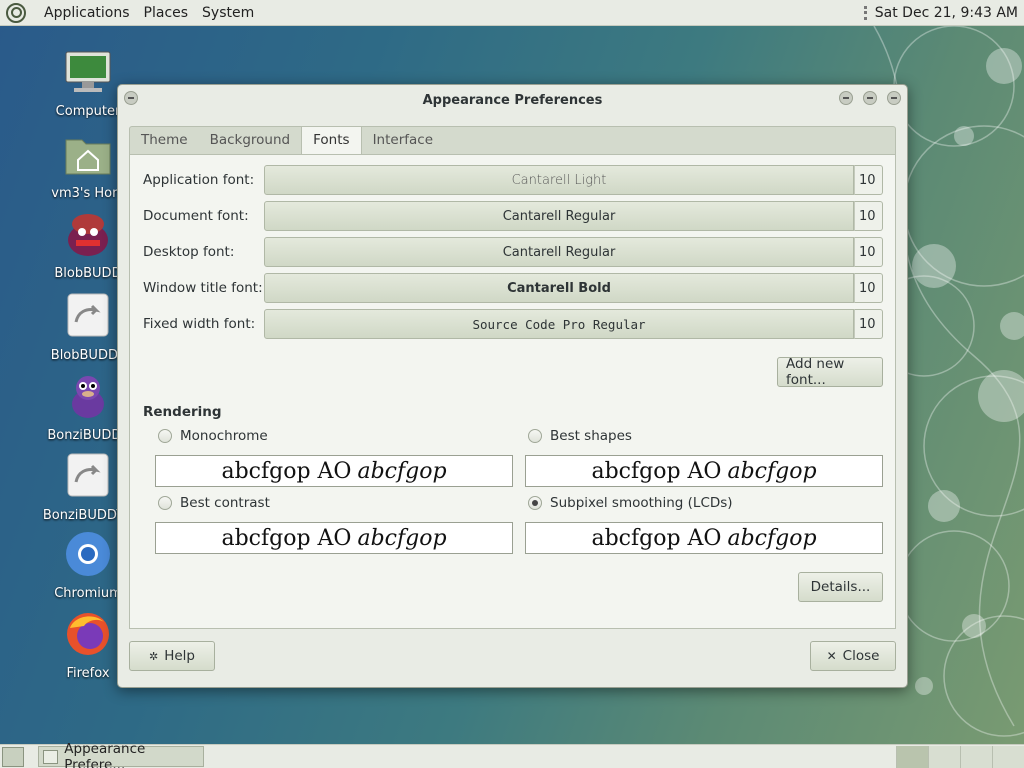  What do you see at coordinates (228, 13) in the screenshot?
I see `system-menu: System` at bounding box center [228, 13].